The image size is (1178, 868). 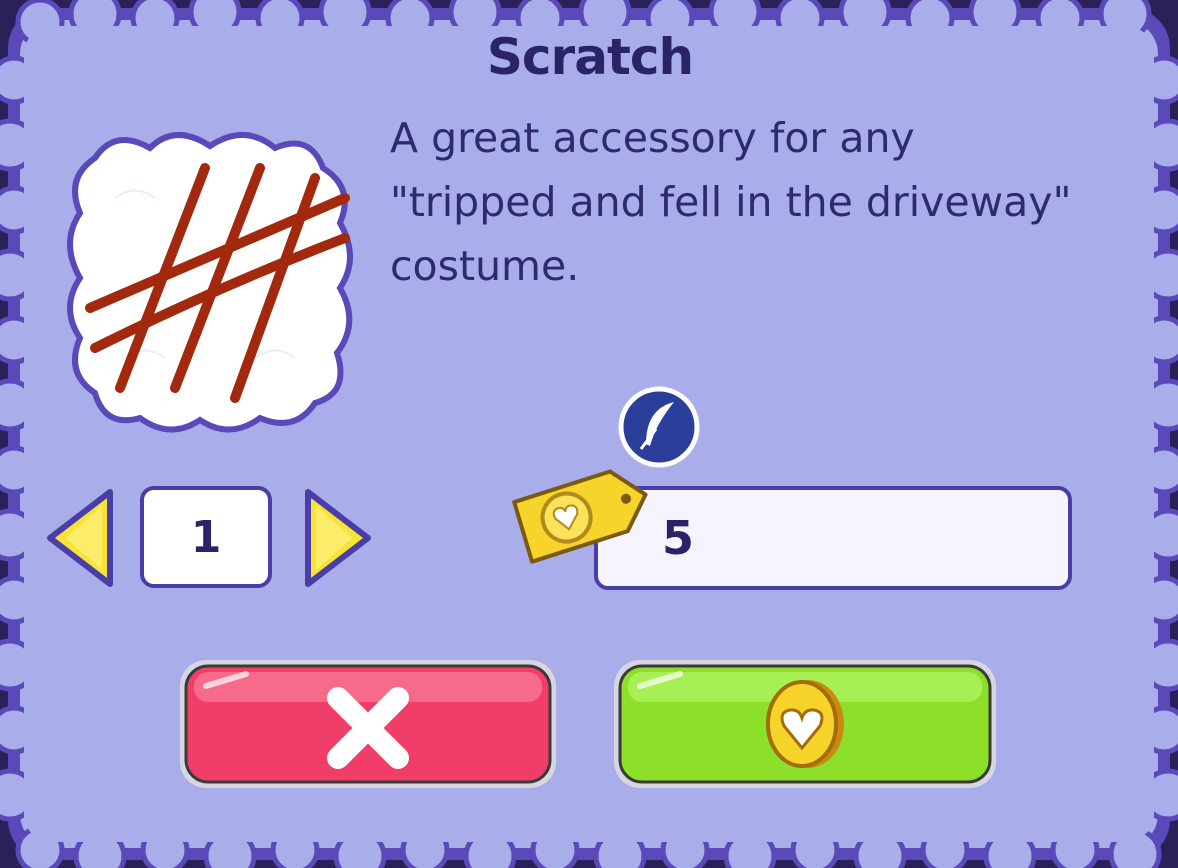 I want to click on heart-coin-icon, so click(x=805, y=724).